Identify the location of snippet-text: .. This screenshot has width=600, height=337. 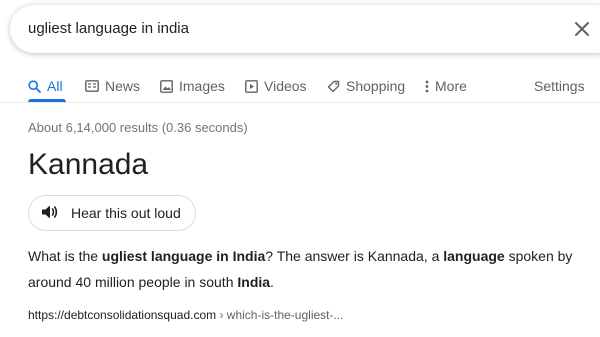
(272, 282).